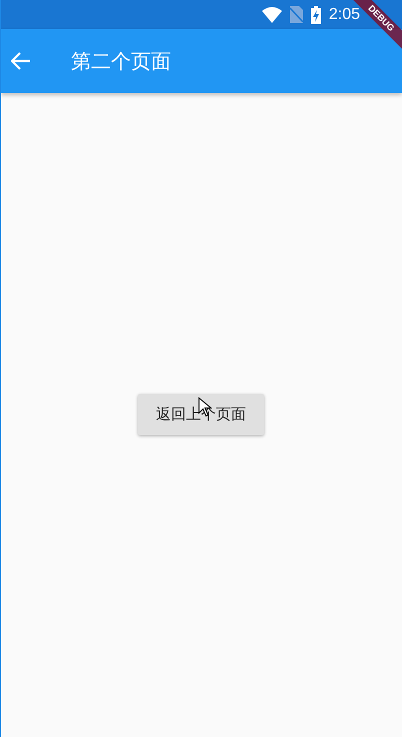 The height and width of the screenshot is (737, 402). What do you see at coordinates (315, 15) in the screenshot?
I see `battery-charging-icon` at bounding box center [315, 15].